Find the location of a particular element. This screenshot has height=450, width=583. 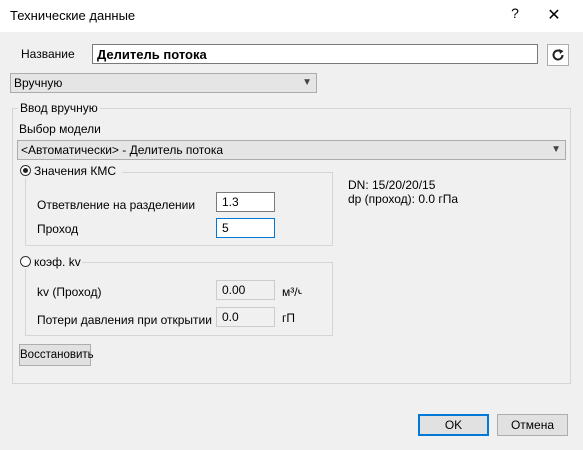

dp-info: dp (проход): 0.0 гПа is located at coordinates (403, 199).